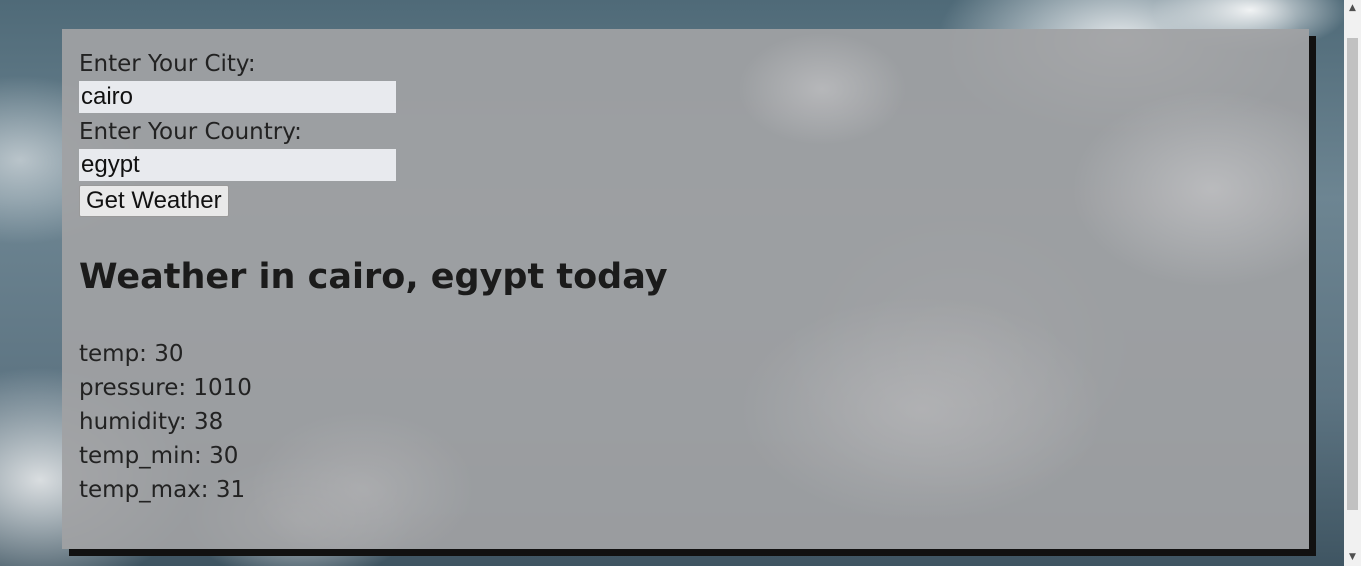 The image size is (1361, 566). What do you see at coordinates (162, 490) in the screenshot?
I see `stat-temp-max: temp_max: 31` at bounding box center [162, 490].